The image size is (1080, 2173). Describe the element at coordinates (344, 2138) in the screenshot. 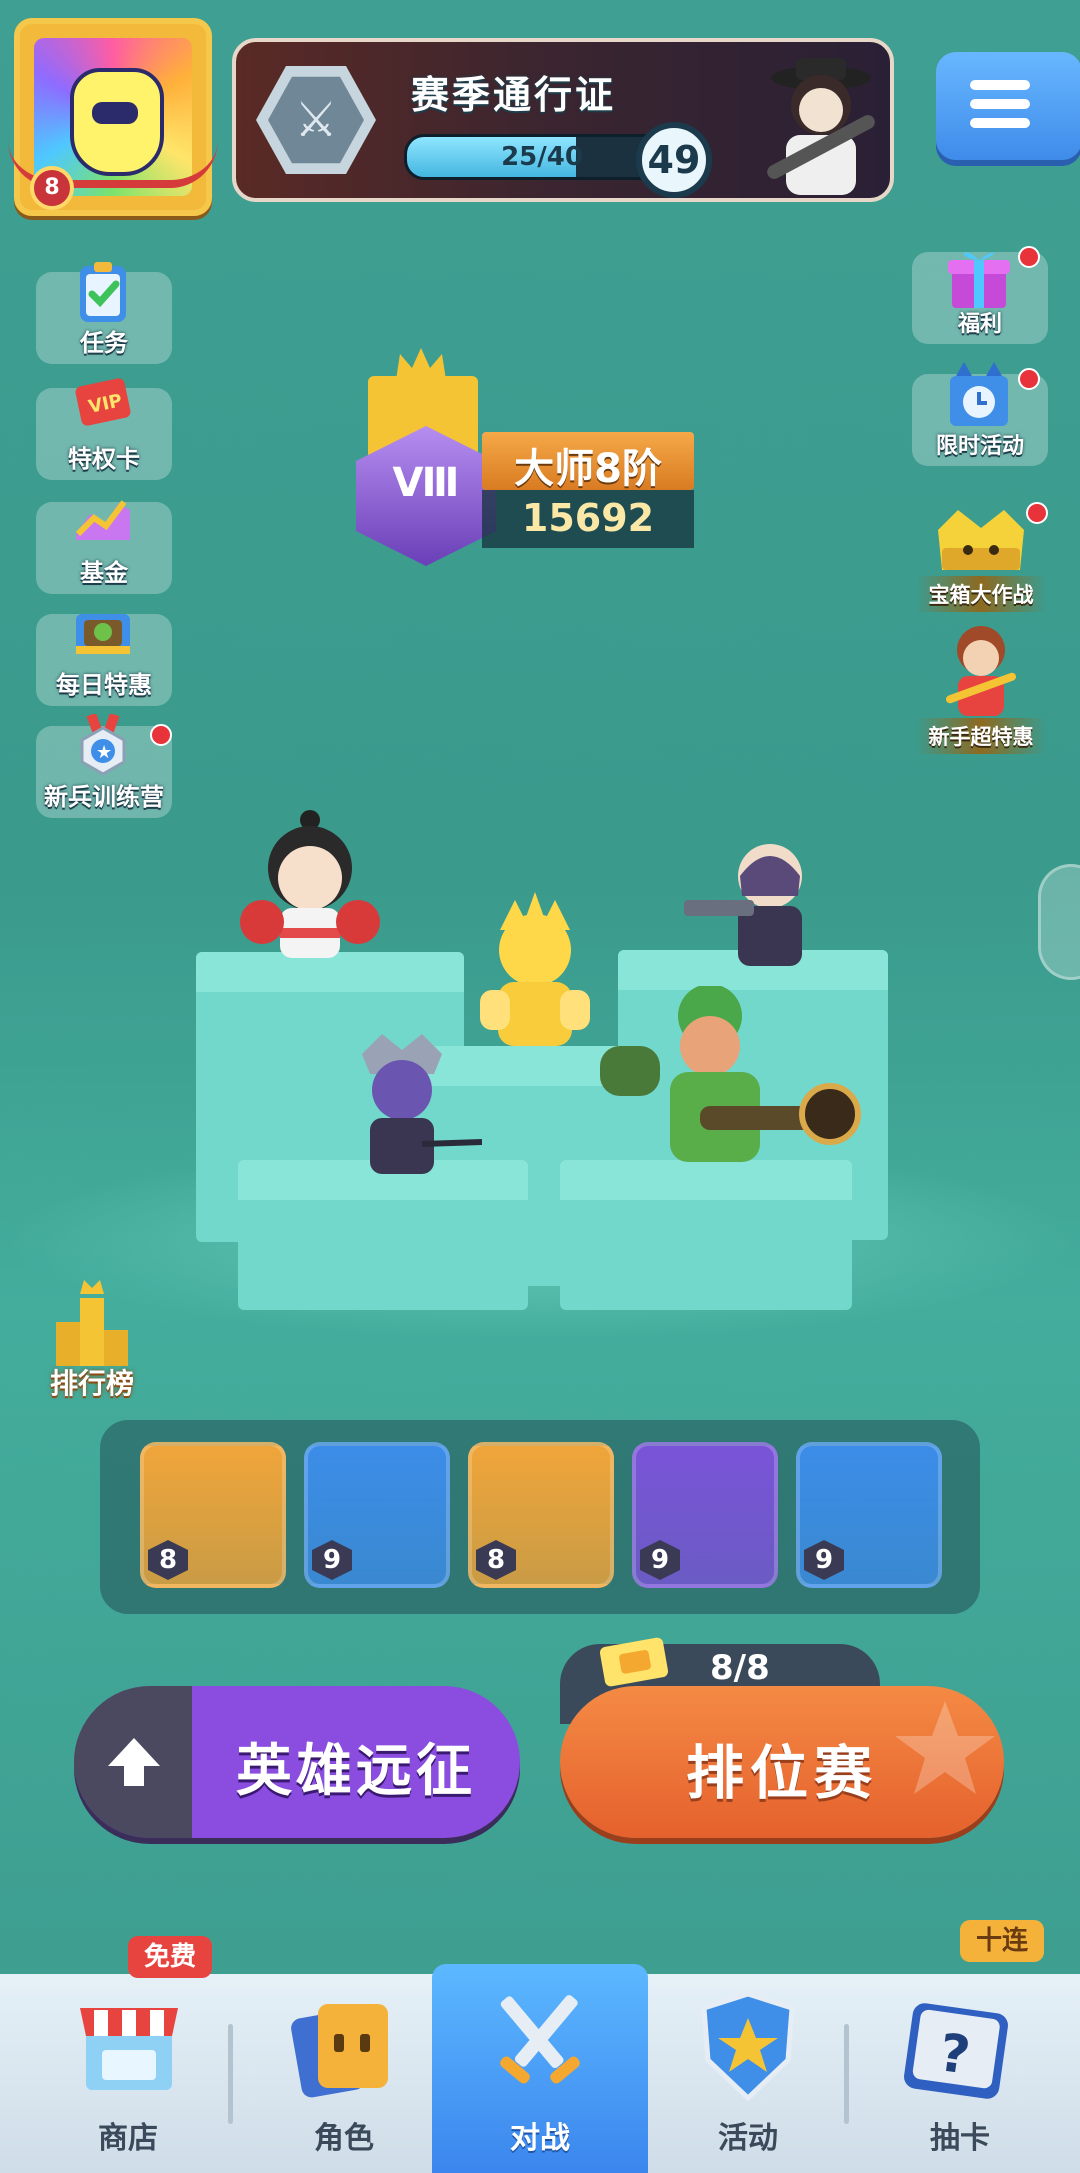

I see `nav-characters-label: 角色` at that location.